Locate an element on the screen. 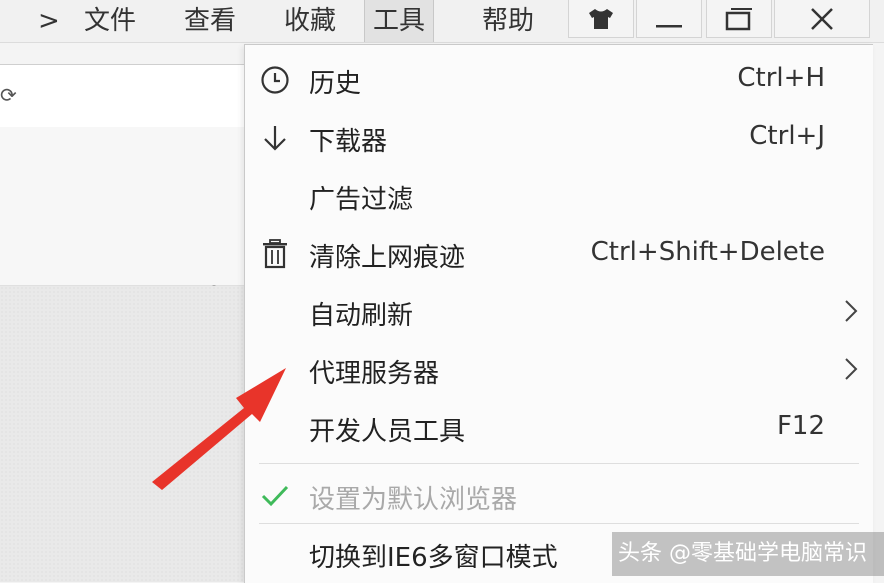  skin-button is located at coordinates (601, 19).